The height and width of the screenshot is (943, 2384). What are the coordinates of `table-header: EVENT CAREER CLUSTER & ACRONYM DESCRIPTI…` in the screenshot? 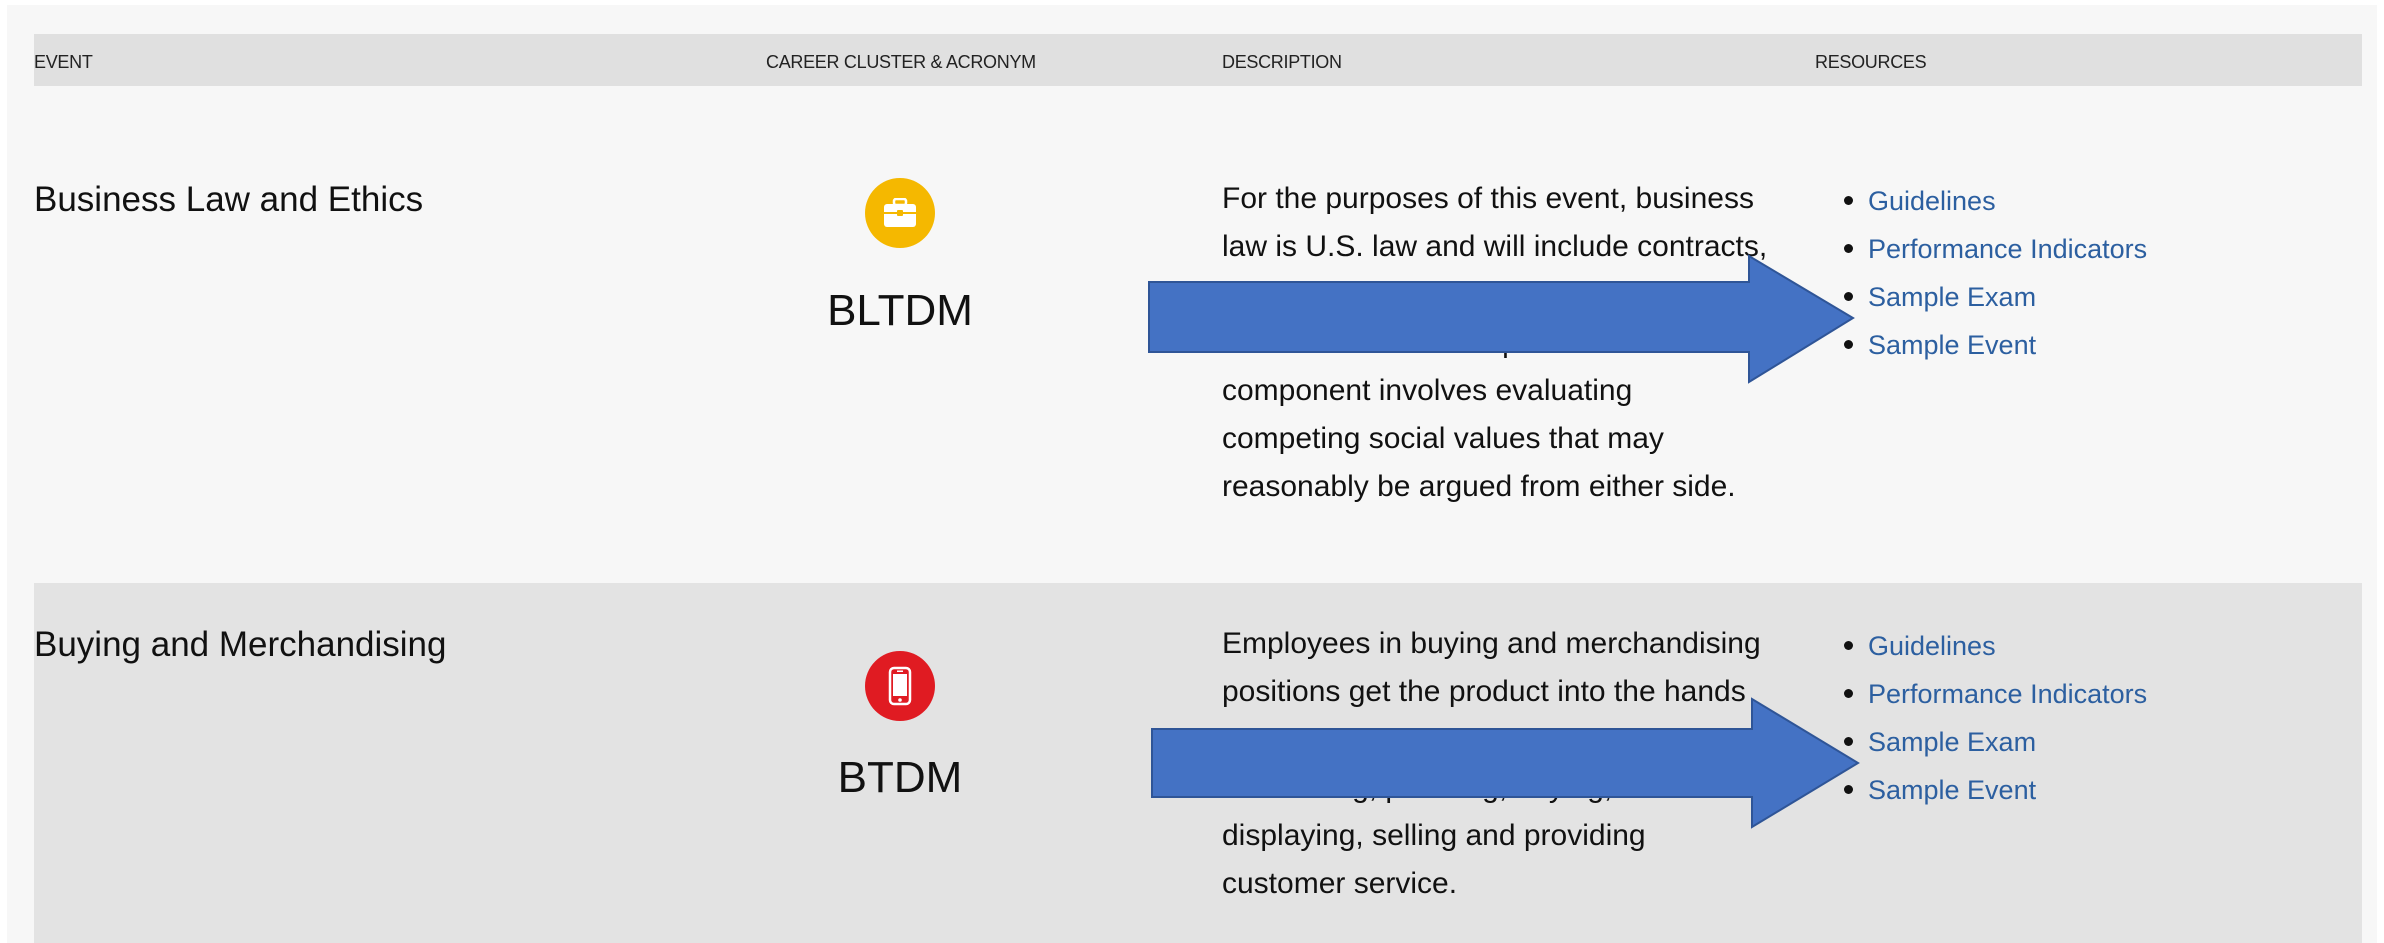 It's located at (1198, 60).